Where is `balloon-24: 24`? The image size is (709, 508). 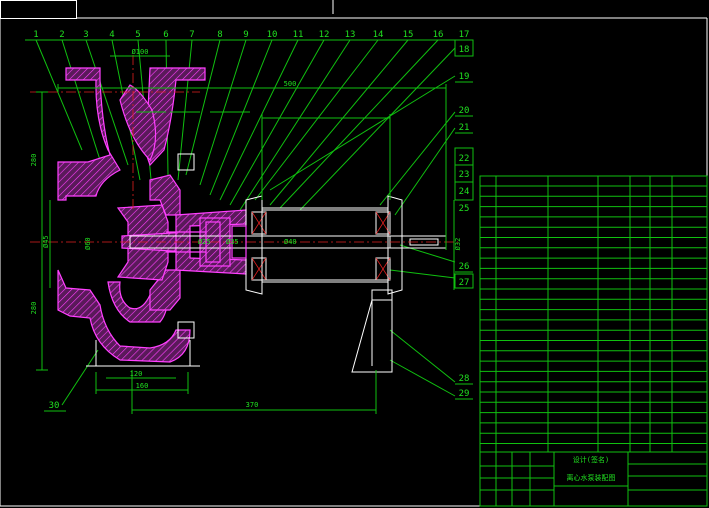
balloon-24: 24 is located at coordinates (464, 192).